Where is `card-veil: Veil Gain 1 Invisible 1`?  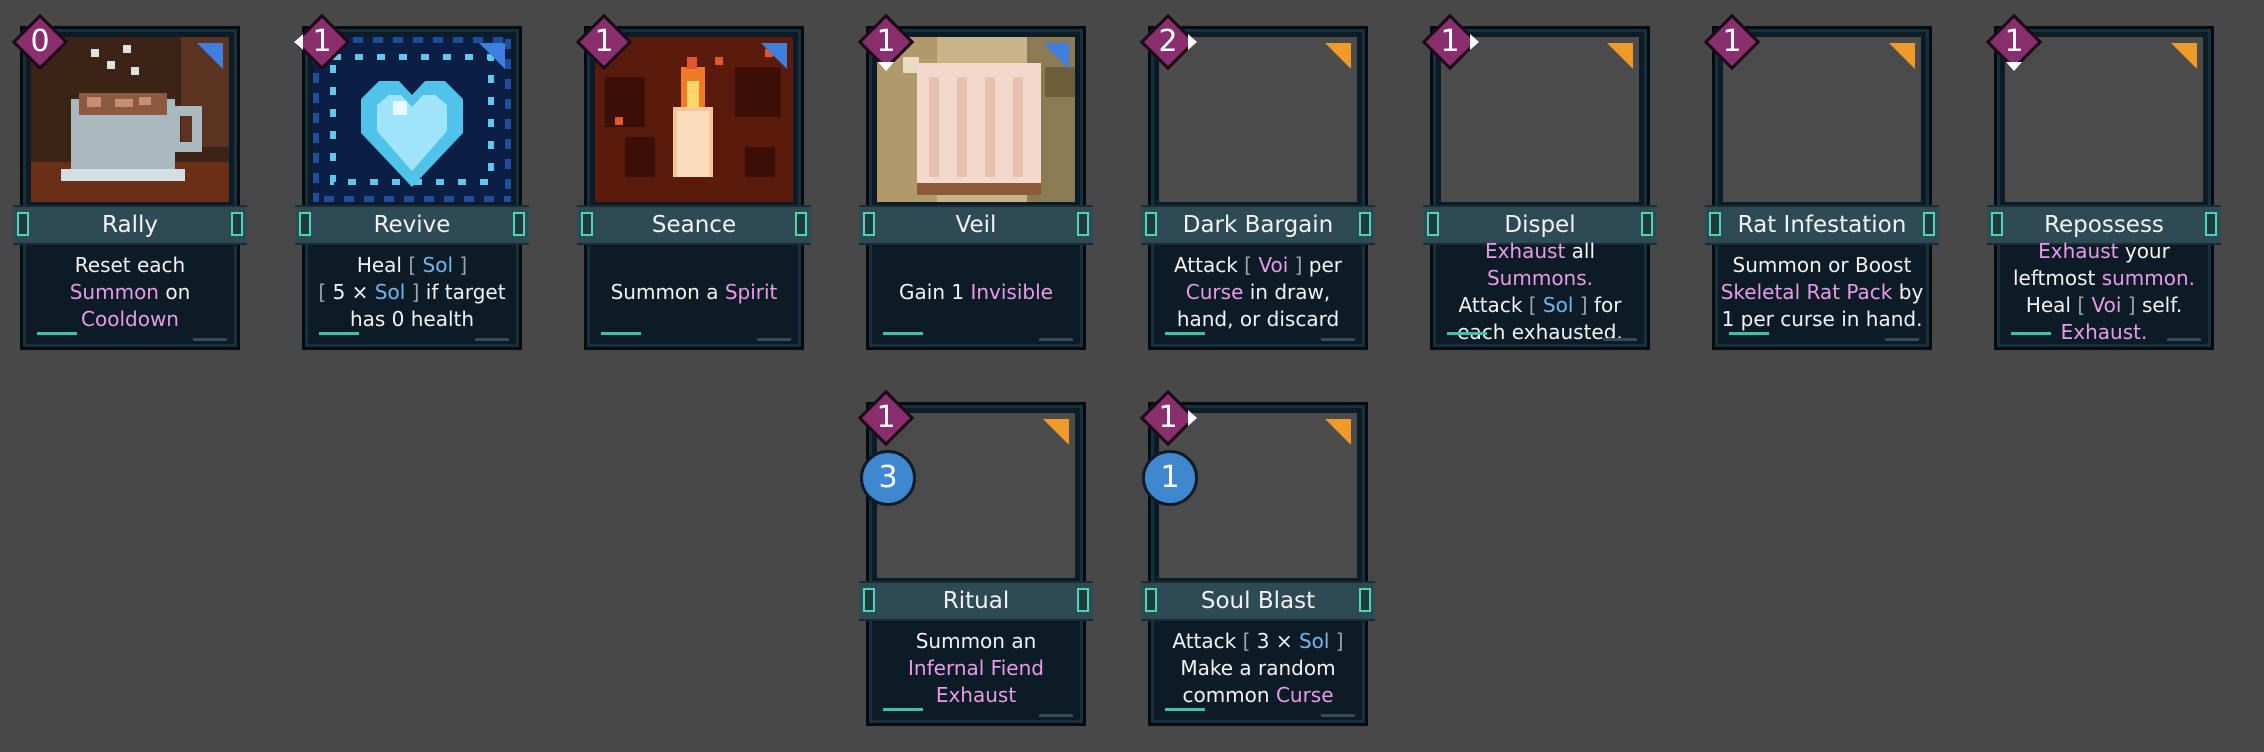
card-veil: Veil Gain 1 Invisible 1 is located at coordinates (975, 179).